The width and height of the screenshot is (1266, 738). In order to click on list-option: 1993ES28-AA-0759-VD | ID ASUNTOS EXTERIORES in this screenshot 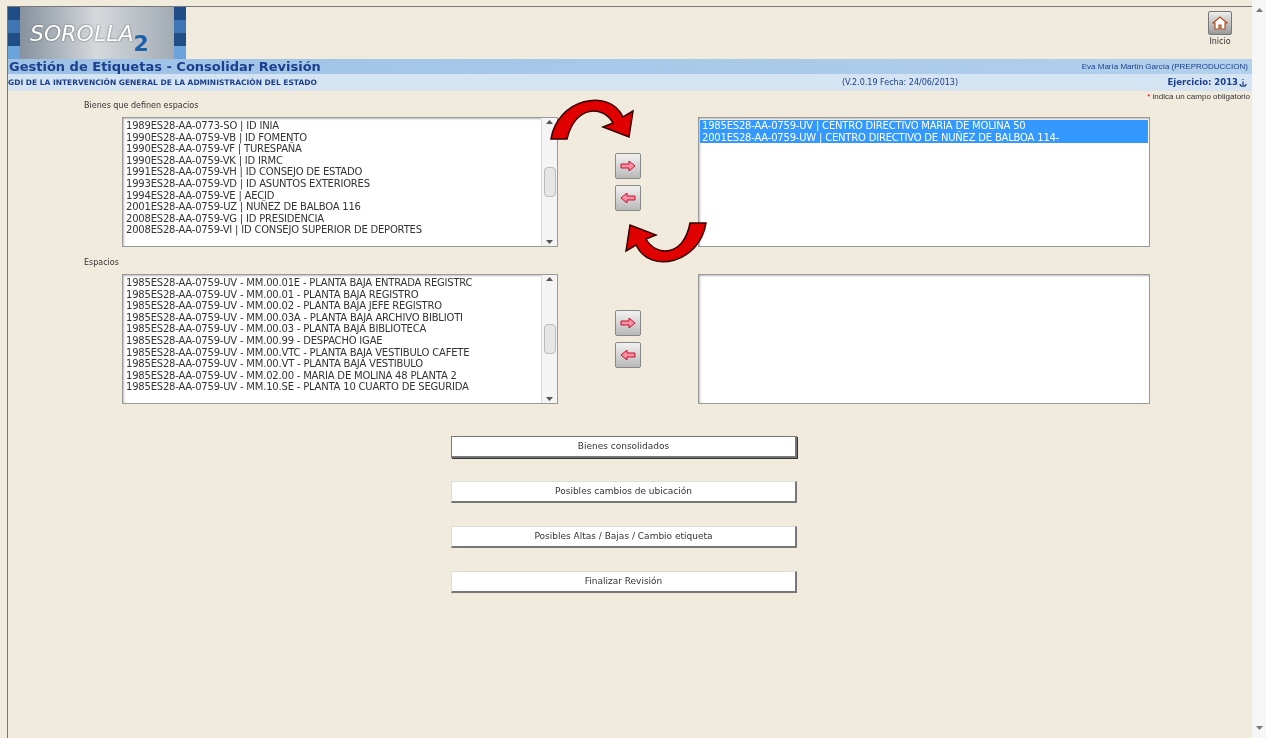, I will do `click(332, 183)`.